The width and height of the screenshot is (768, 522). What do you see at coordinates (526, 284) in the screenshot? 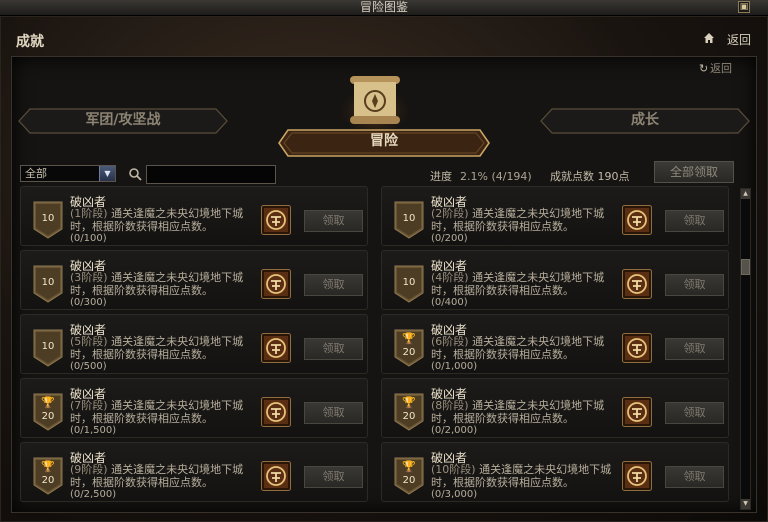
I see `achievement-description: (4阶段) 通关逢魔之未央幻境地下城时，根据阶数获得相应点数。` at bounding box center [526, 284].